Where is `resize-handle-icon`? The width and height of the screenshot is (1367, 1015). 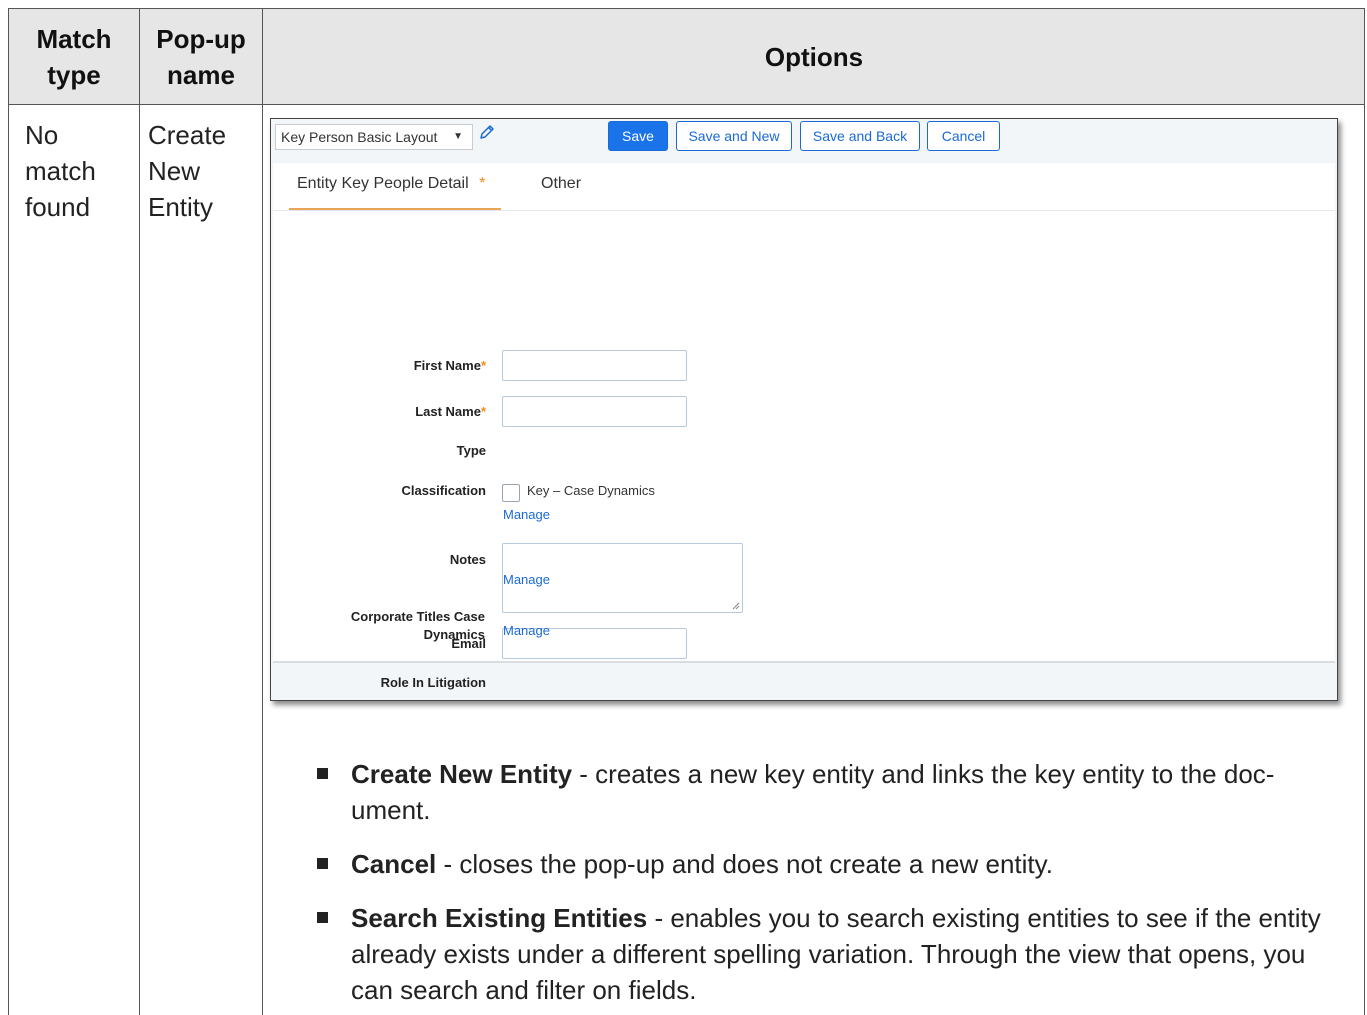 resize-handle-icon is located at coordinates (736, 606).